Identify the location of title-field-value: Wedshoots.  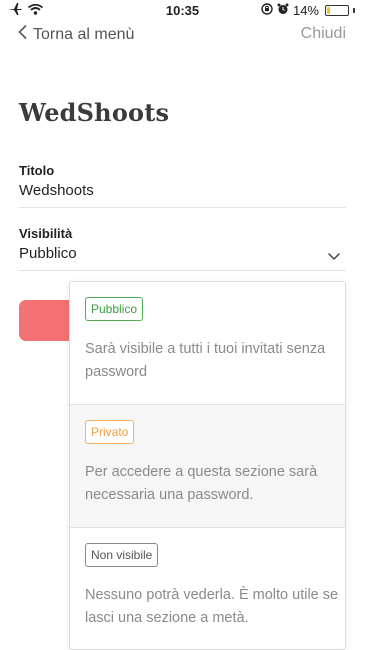
(182, 190).